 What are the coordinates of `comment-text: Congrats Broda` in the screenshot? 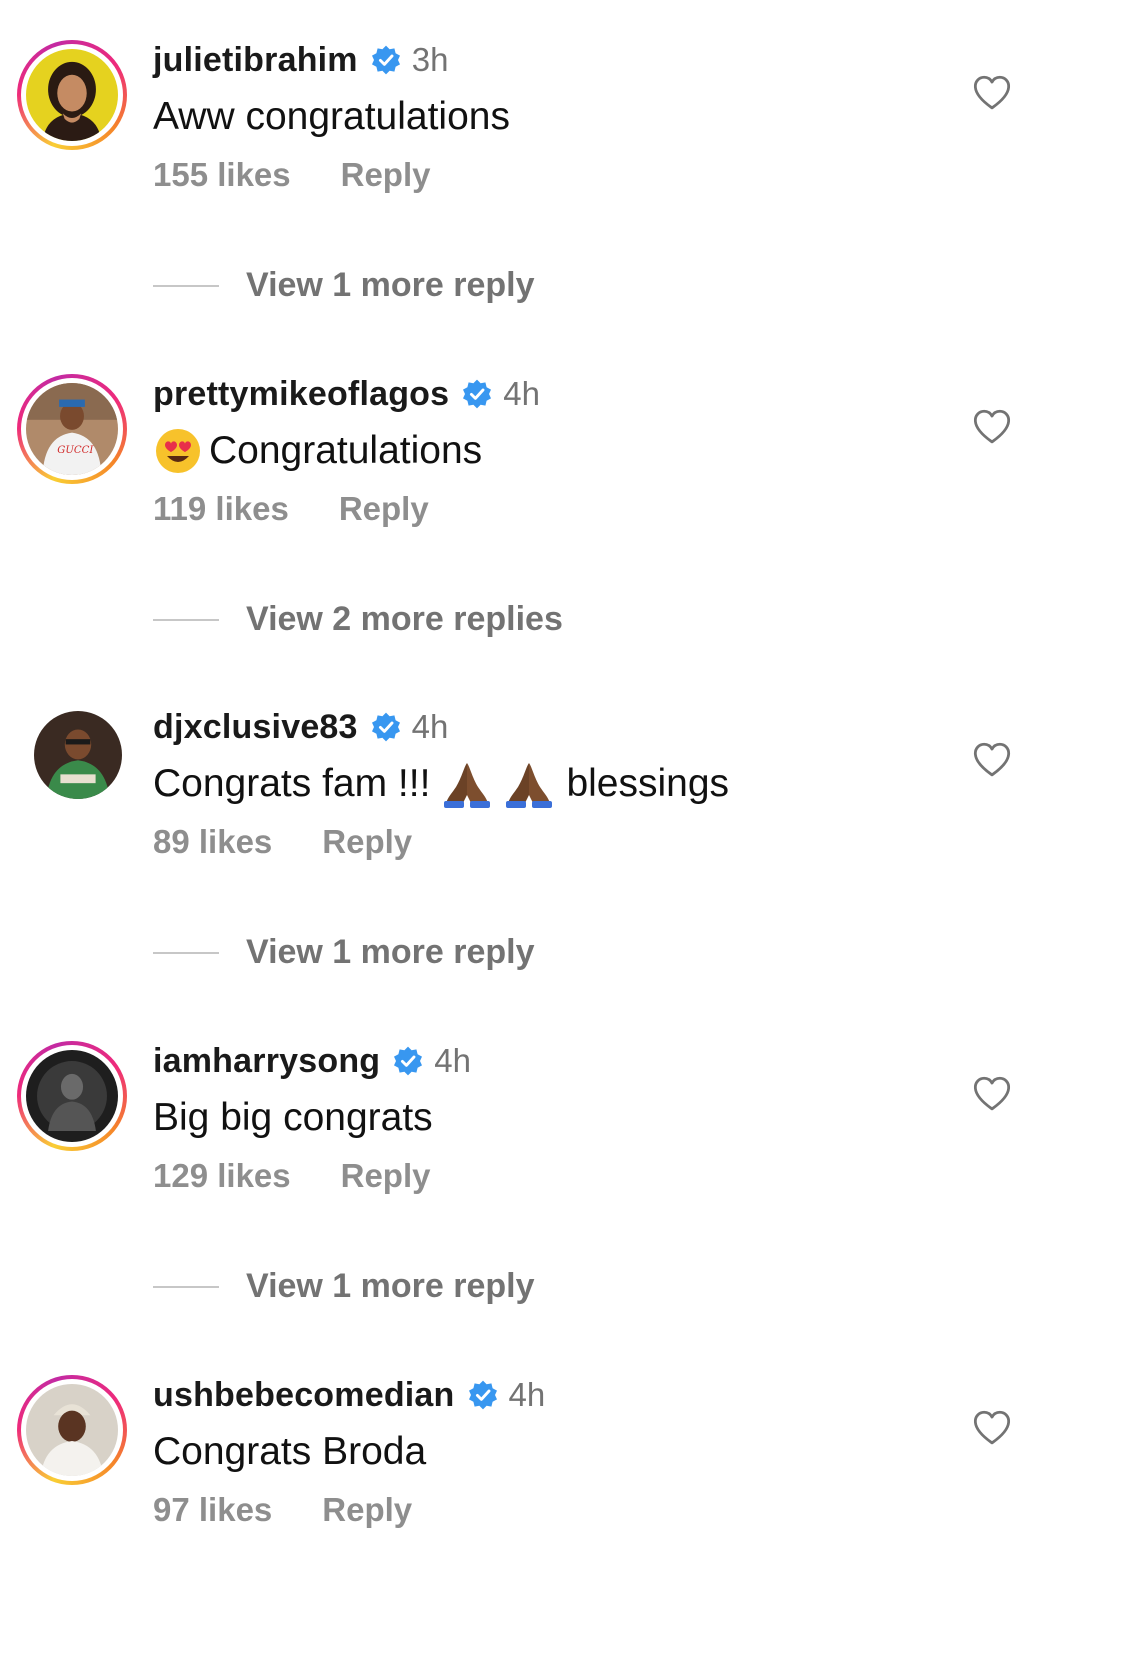 It's located at (290, 1451).